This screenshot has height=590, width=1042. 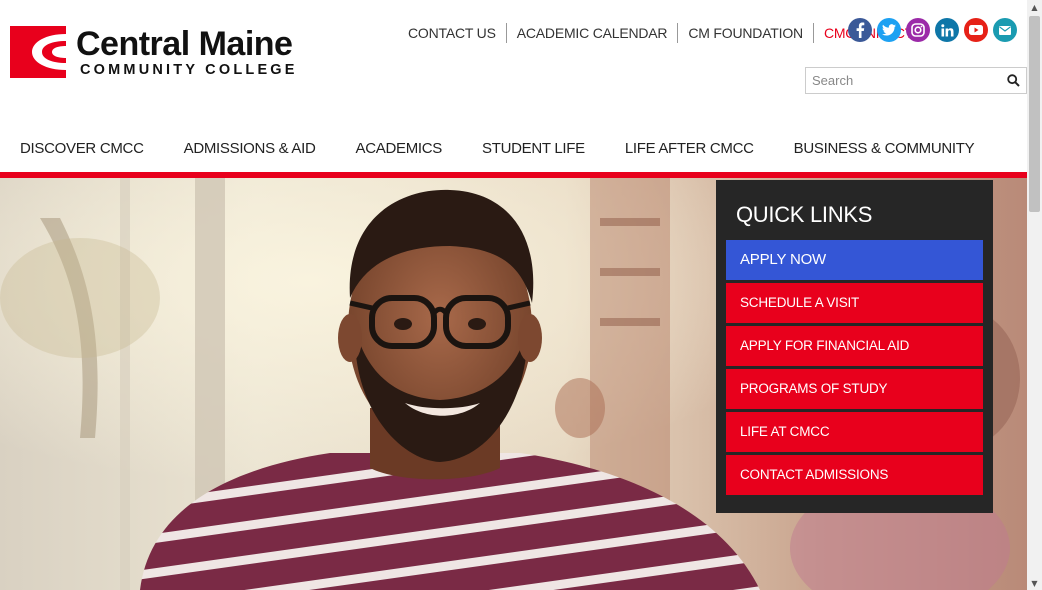 What do you see at coordinates (884, 148) in the screenshot?
I see `nav-business-community: BUSINESS & COMMUNITY` at bounding box center [884, 148].